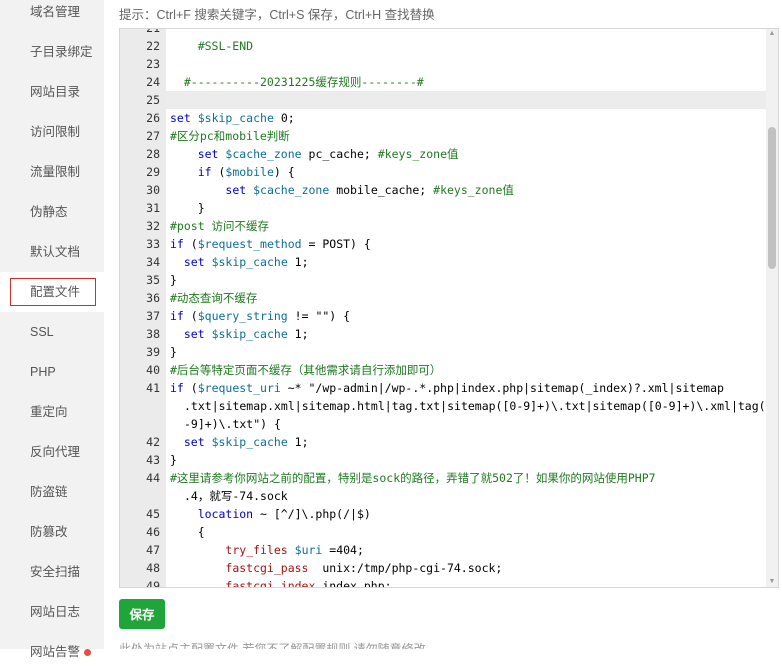  I want to click on sidebar-item-3: 网站目录, so click(52, 92).